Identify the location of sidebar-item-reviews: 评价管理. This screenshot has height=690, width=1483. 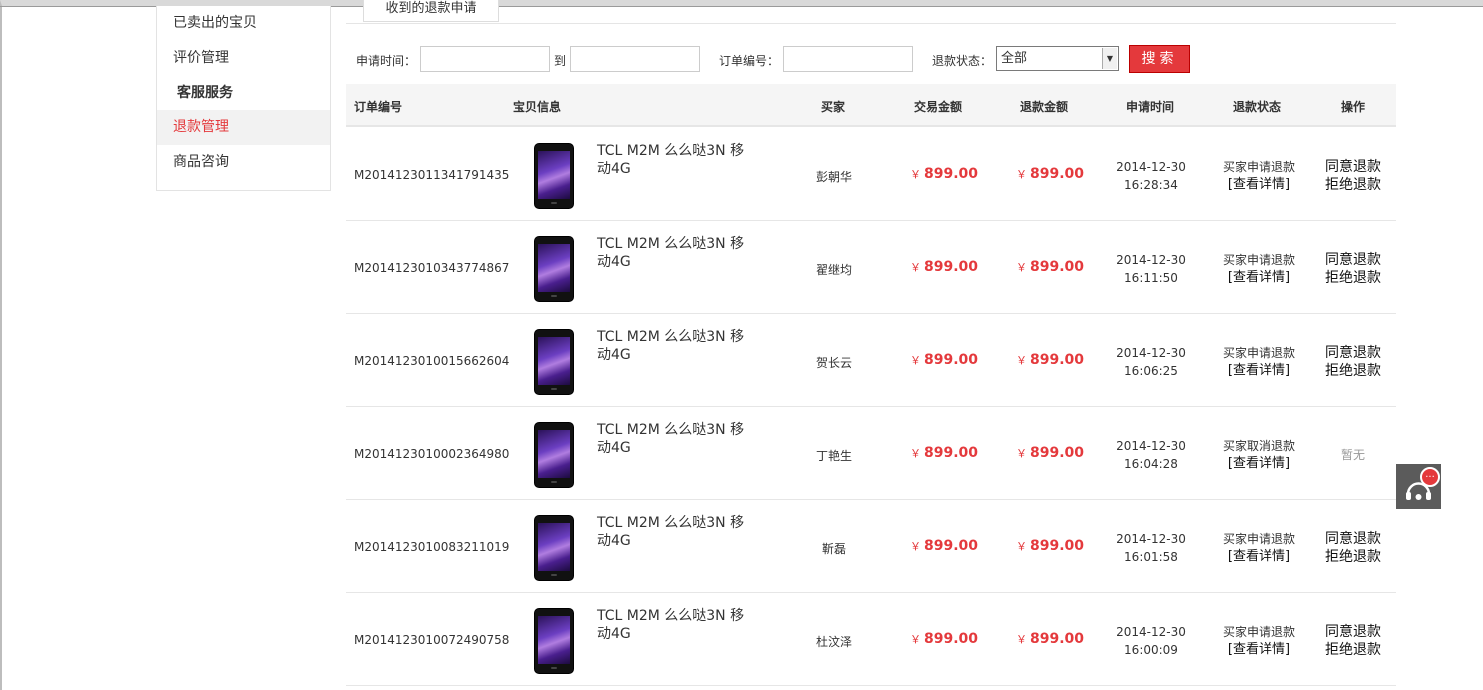
(243, 58).